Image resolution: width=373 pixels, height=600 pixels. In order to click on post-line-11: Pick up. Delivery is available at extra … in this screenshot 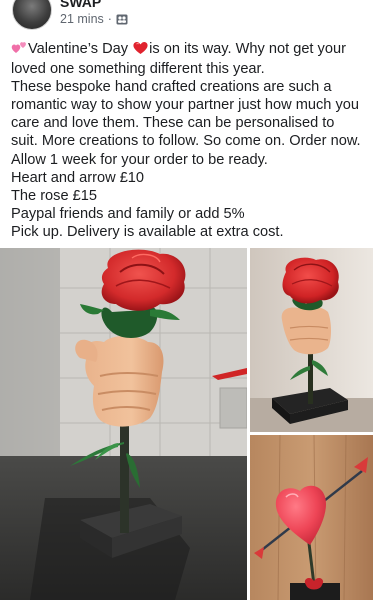, I will do `click(147, 231)`.